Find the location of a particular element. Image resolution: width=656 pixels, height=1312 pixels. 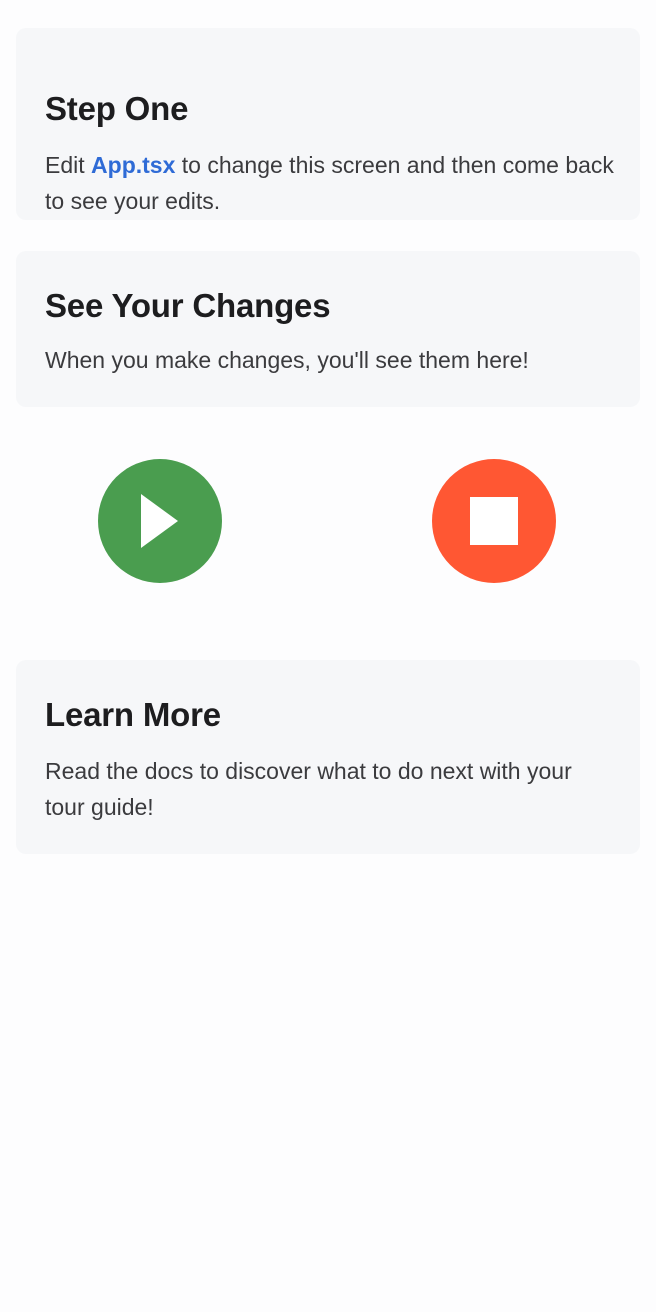

step-one-title: Step One is located at coordinates (117, 108).